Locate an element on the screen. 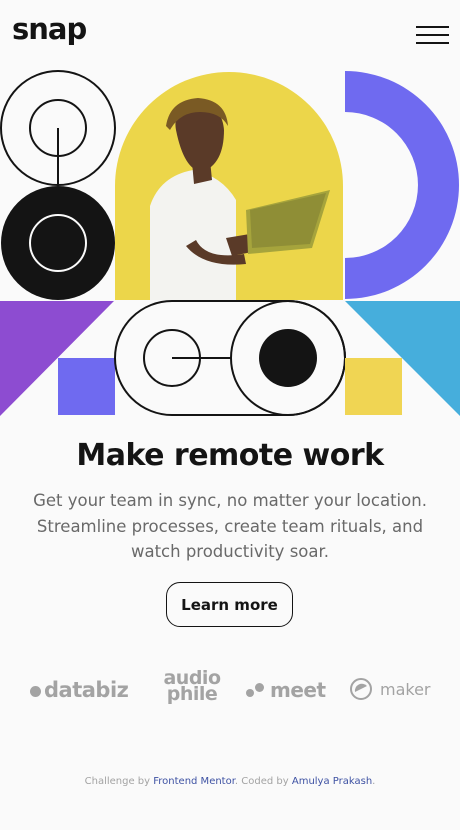  author-link: Amulya Prakash is located at coordinates (332, 781).